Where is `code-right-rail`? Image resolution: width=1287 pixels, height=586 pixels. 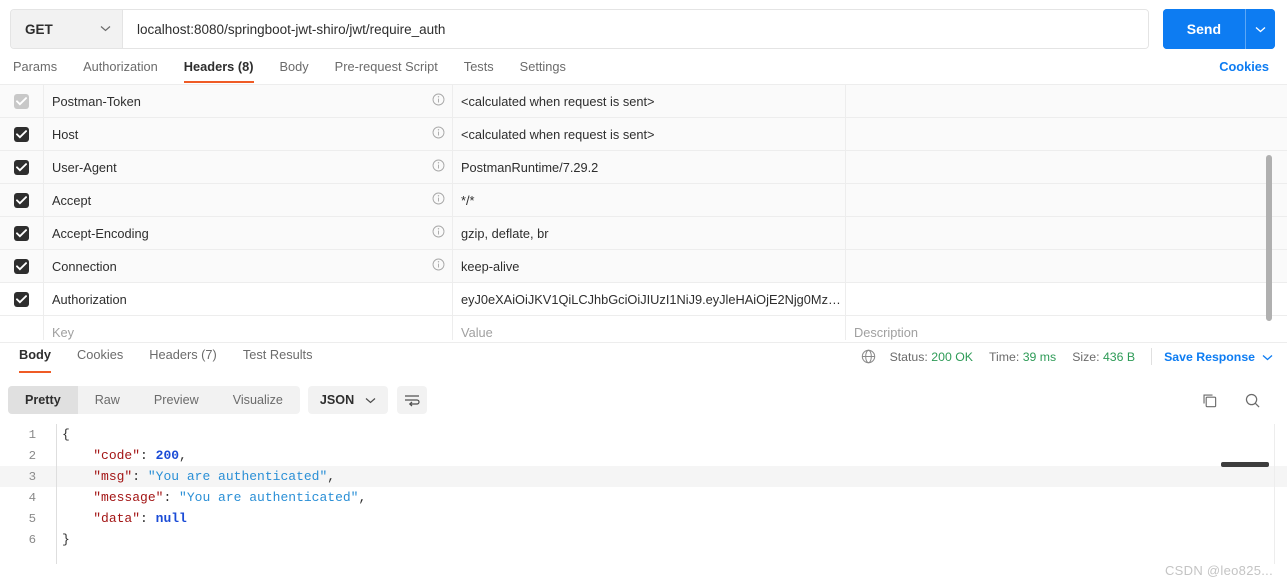 code-right-rail is located at coordinates (1274, 494).